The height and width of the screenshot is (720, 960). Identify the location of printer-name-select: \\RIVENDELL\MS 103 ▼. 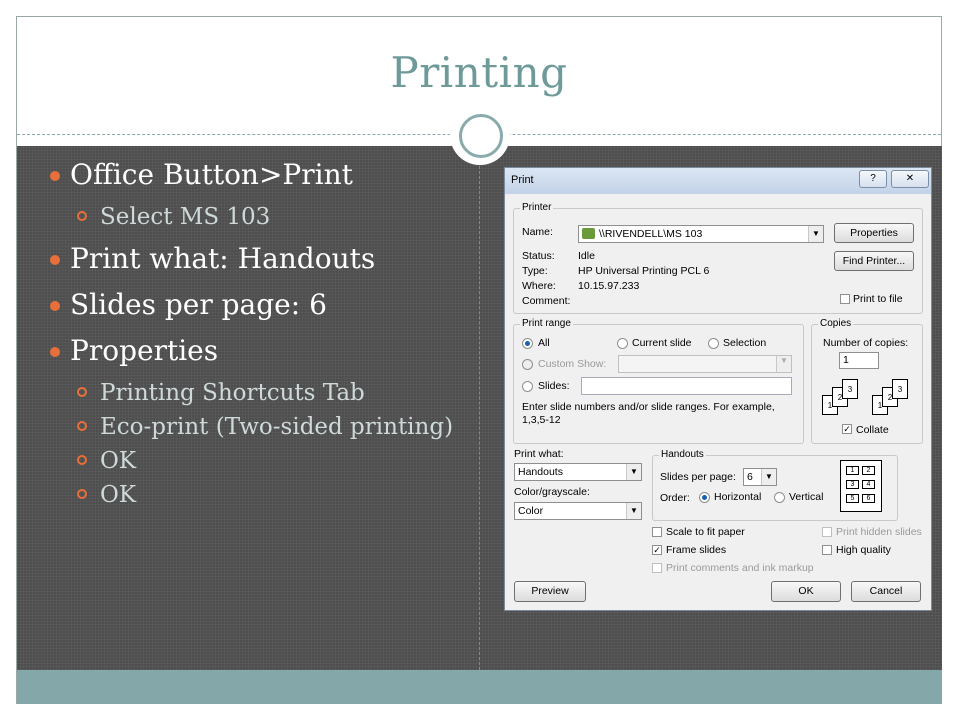
(701, 234).